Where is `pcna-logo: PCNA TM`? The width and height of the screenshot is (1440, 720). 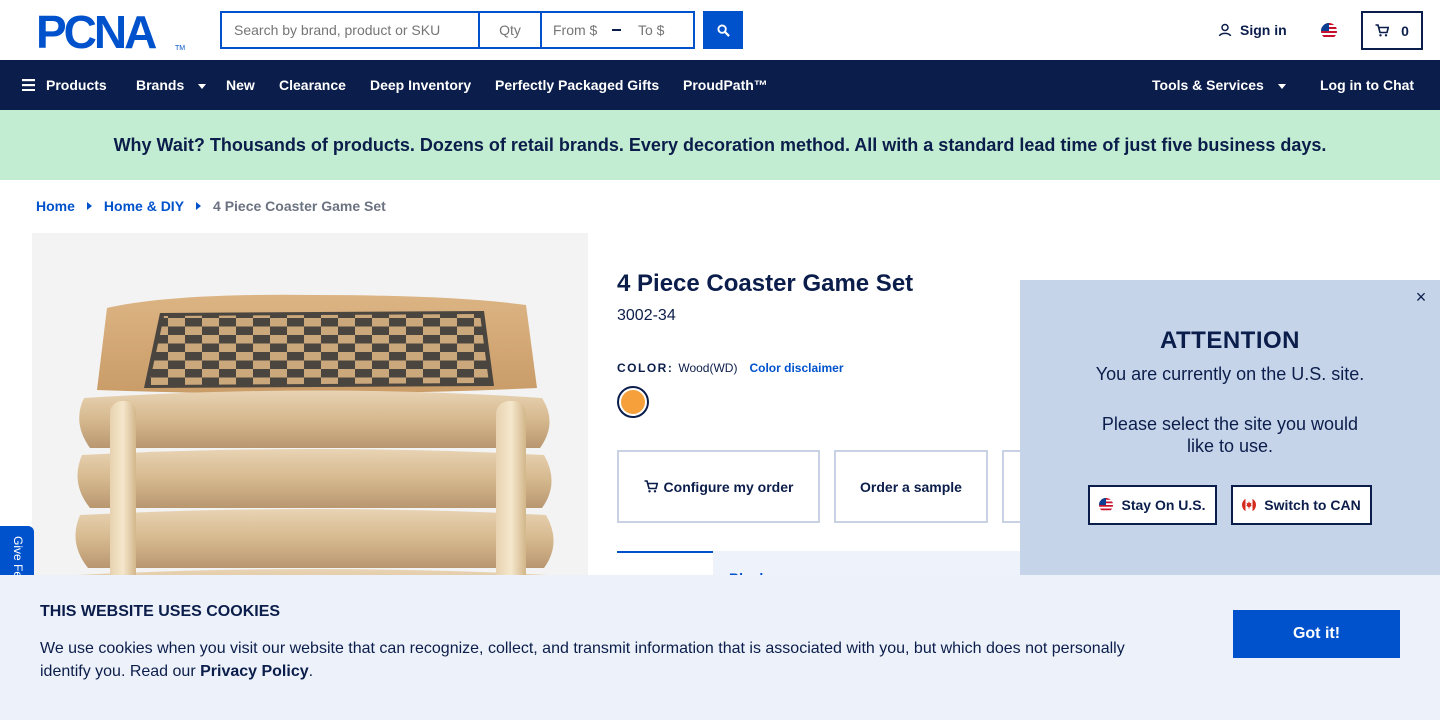 pcna-logo: PCNA TM is located at coordinates (111, 31).